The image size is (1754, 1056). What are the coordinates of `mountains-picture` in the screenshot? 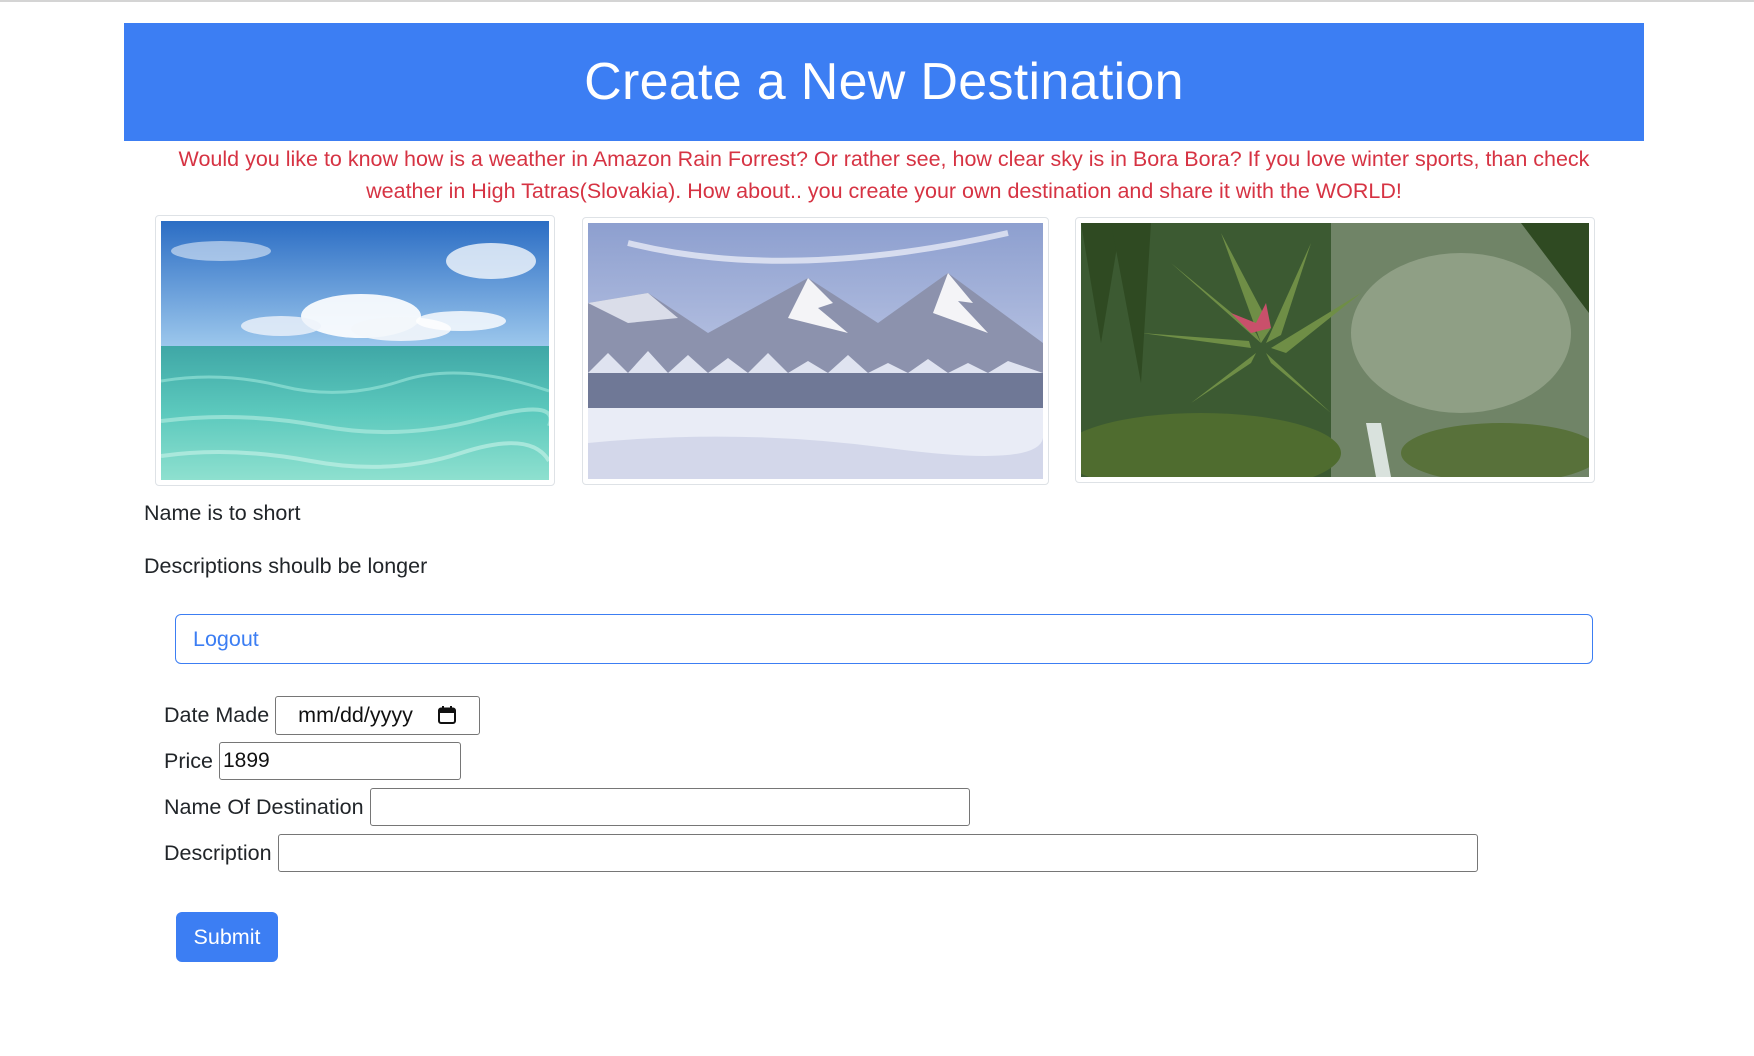 It's located at (815, 351).